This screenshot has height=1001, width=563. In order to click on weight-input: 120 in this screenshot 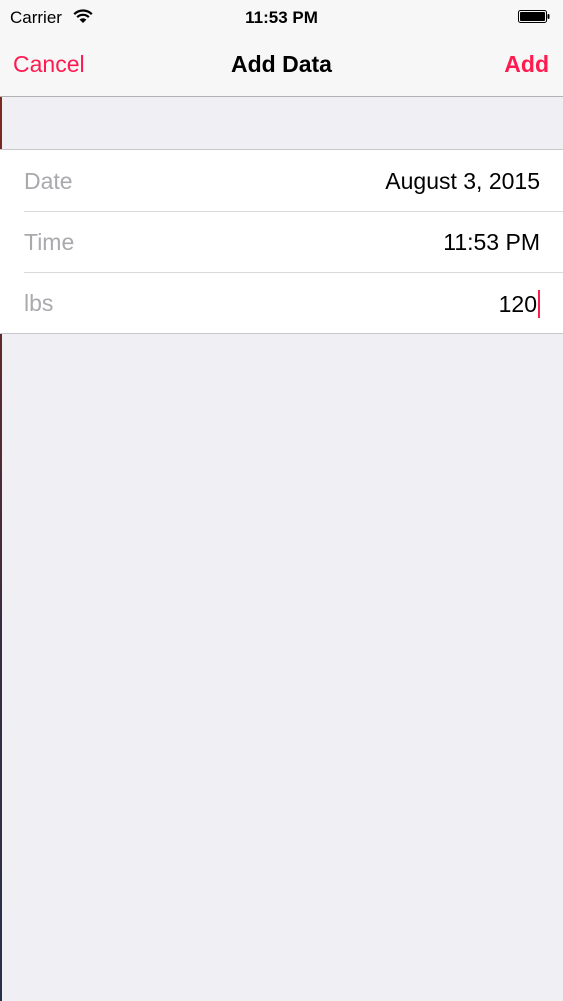, I will do `click(519, 304)`.